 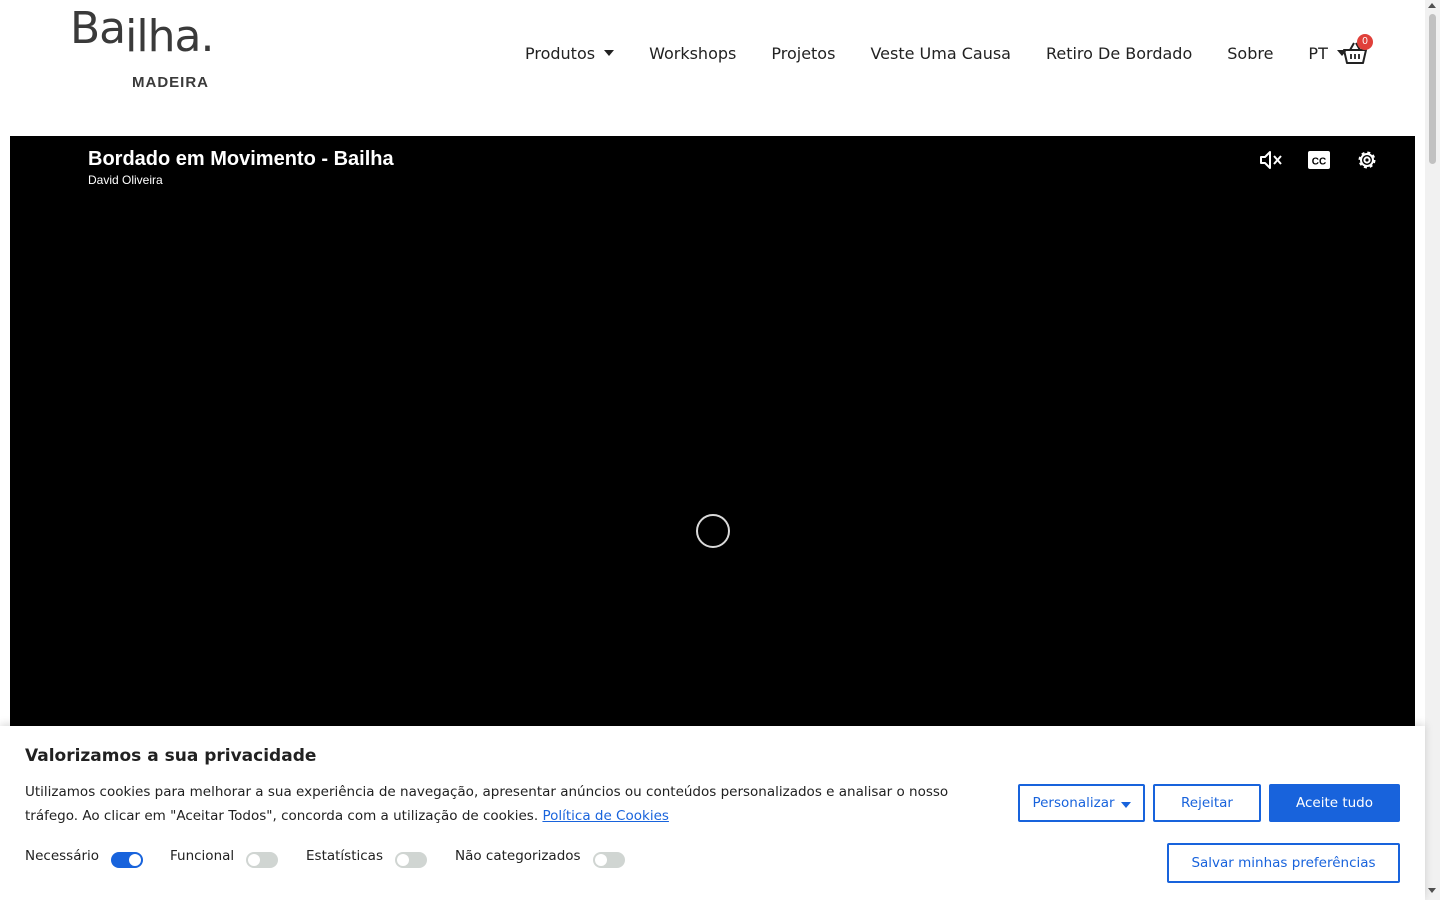 What do you see at coordinates (605, 816) in the screenshot?
I see `cookie-policy-link: Política de Cookies` at bounding box center [605, 816].